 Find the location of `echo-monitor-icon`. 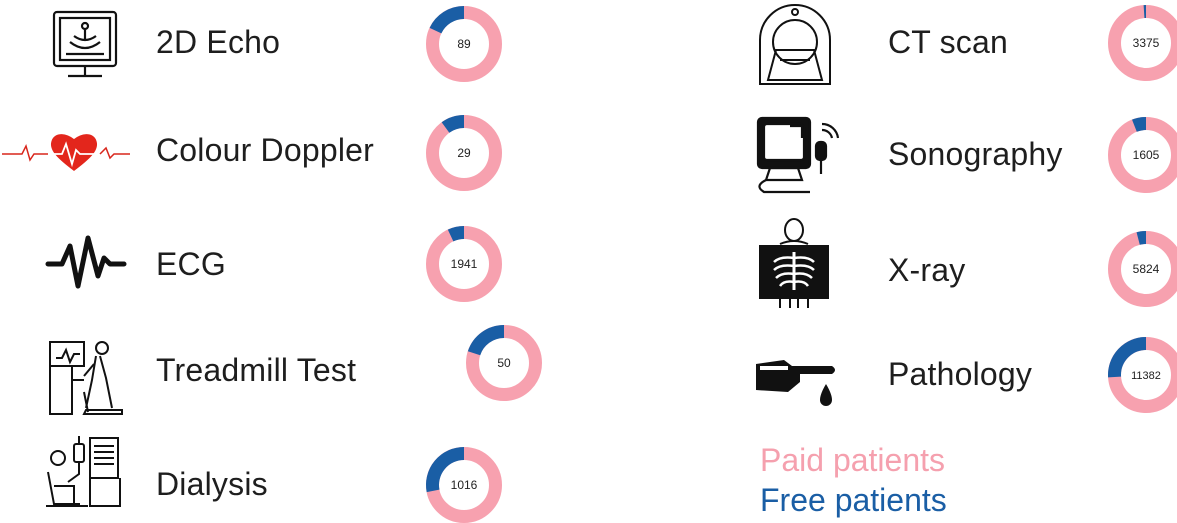

echo-monitor-icon is located at coordinates (85, 45).